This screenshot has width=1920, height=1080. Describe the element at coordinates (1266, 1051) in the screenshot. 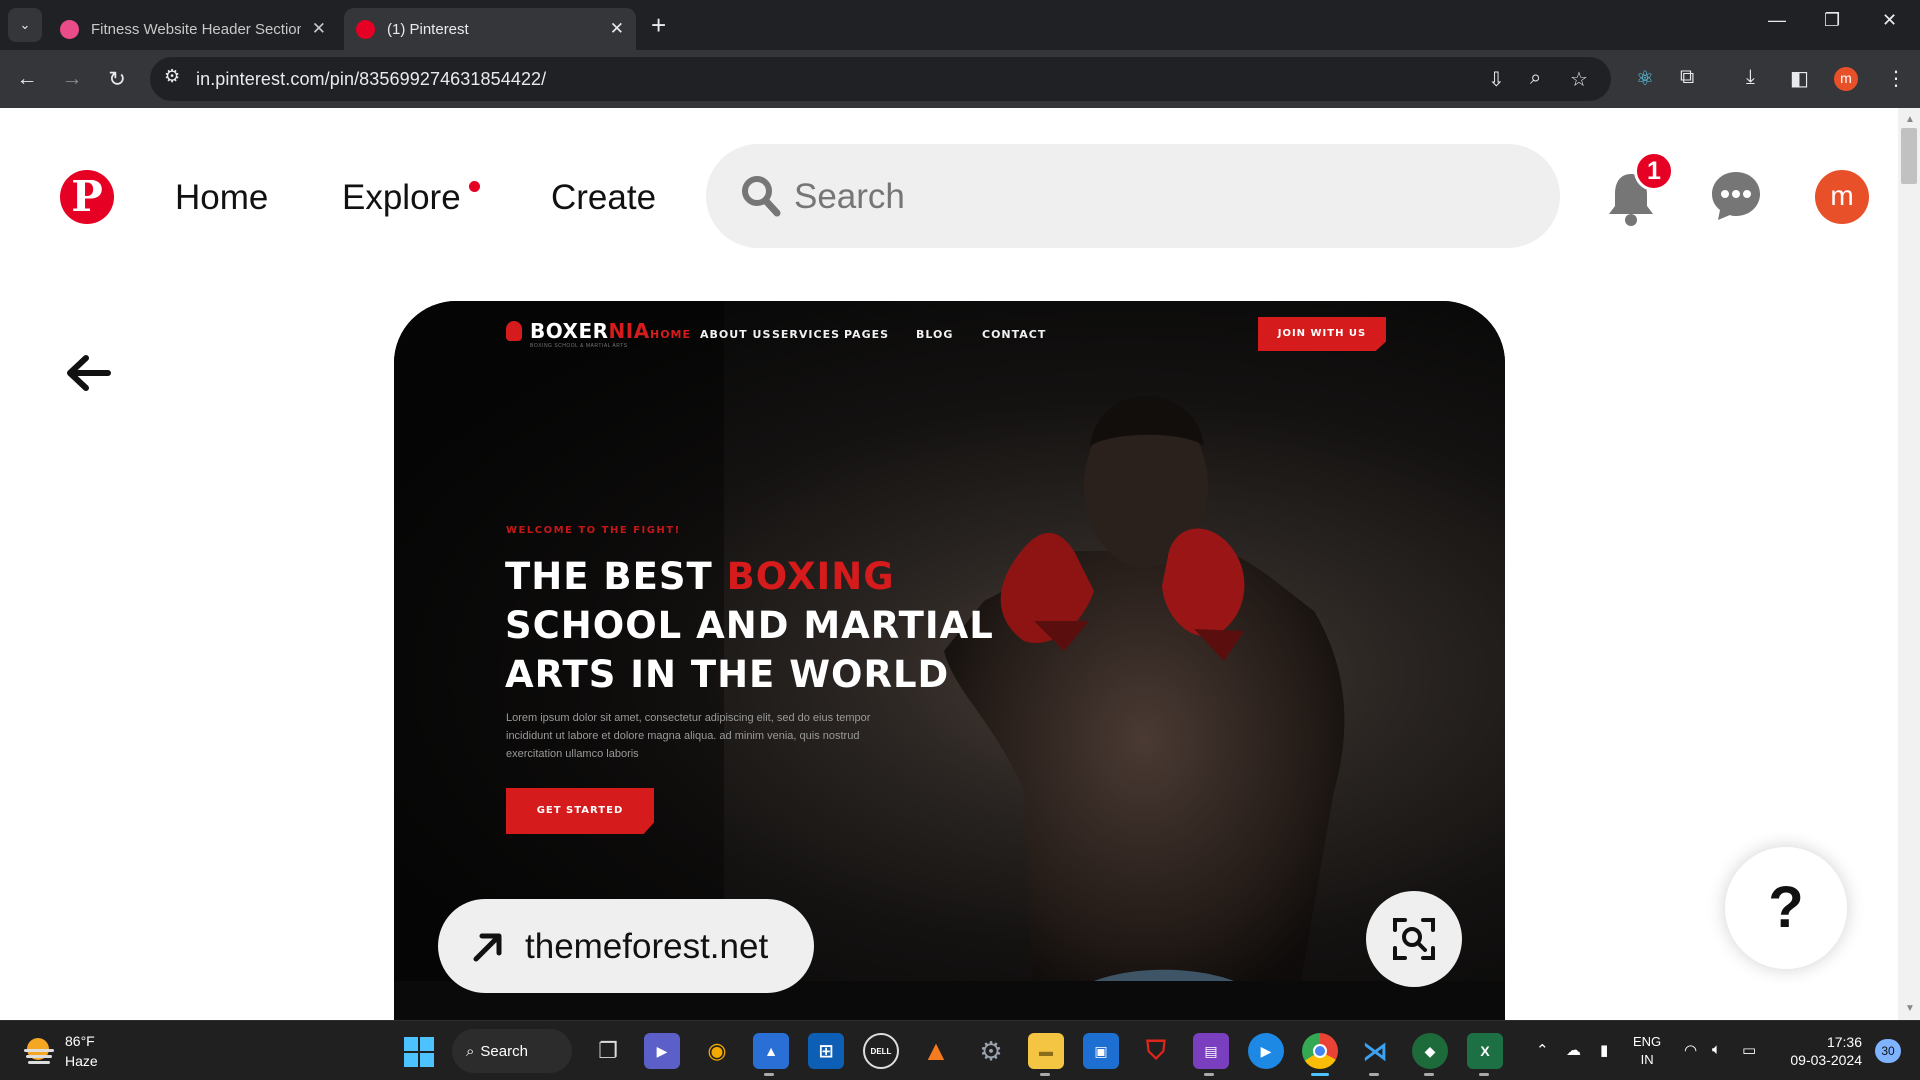

I see `zoom-app-icon: ▶` at that location.